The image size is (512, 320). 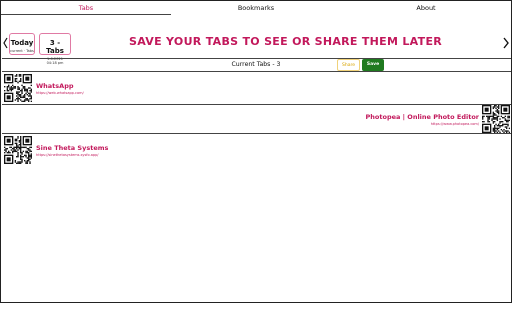 I want to click on scroll-left-icon, so click(x=5, y=43).